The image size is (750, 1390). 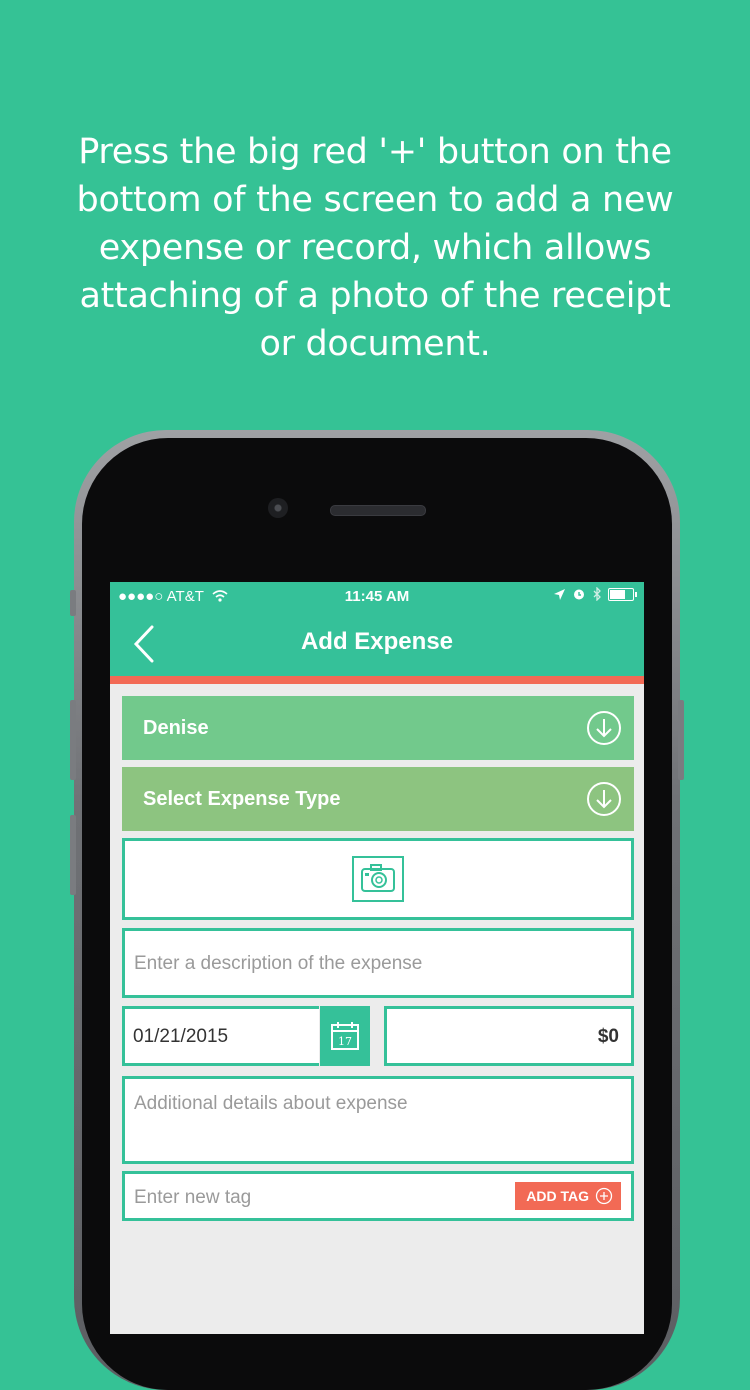 I want to click on amount-value: $0, so click(x=608, y=1036).